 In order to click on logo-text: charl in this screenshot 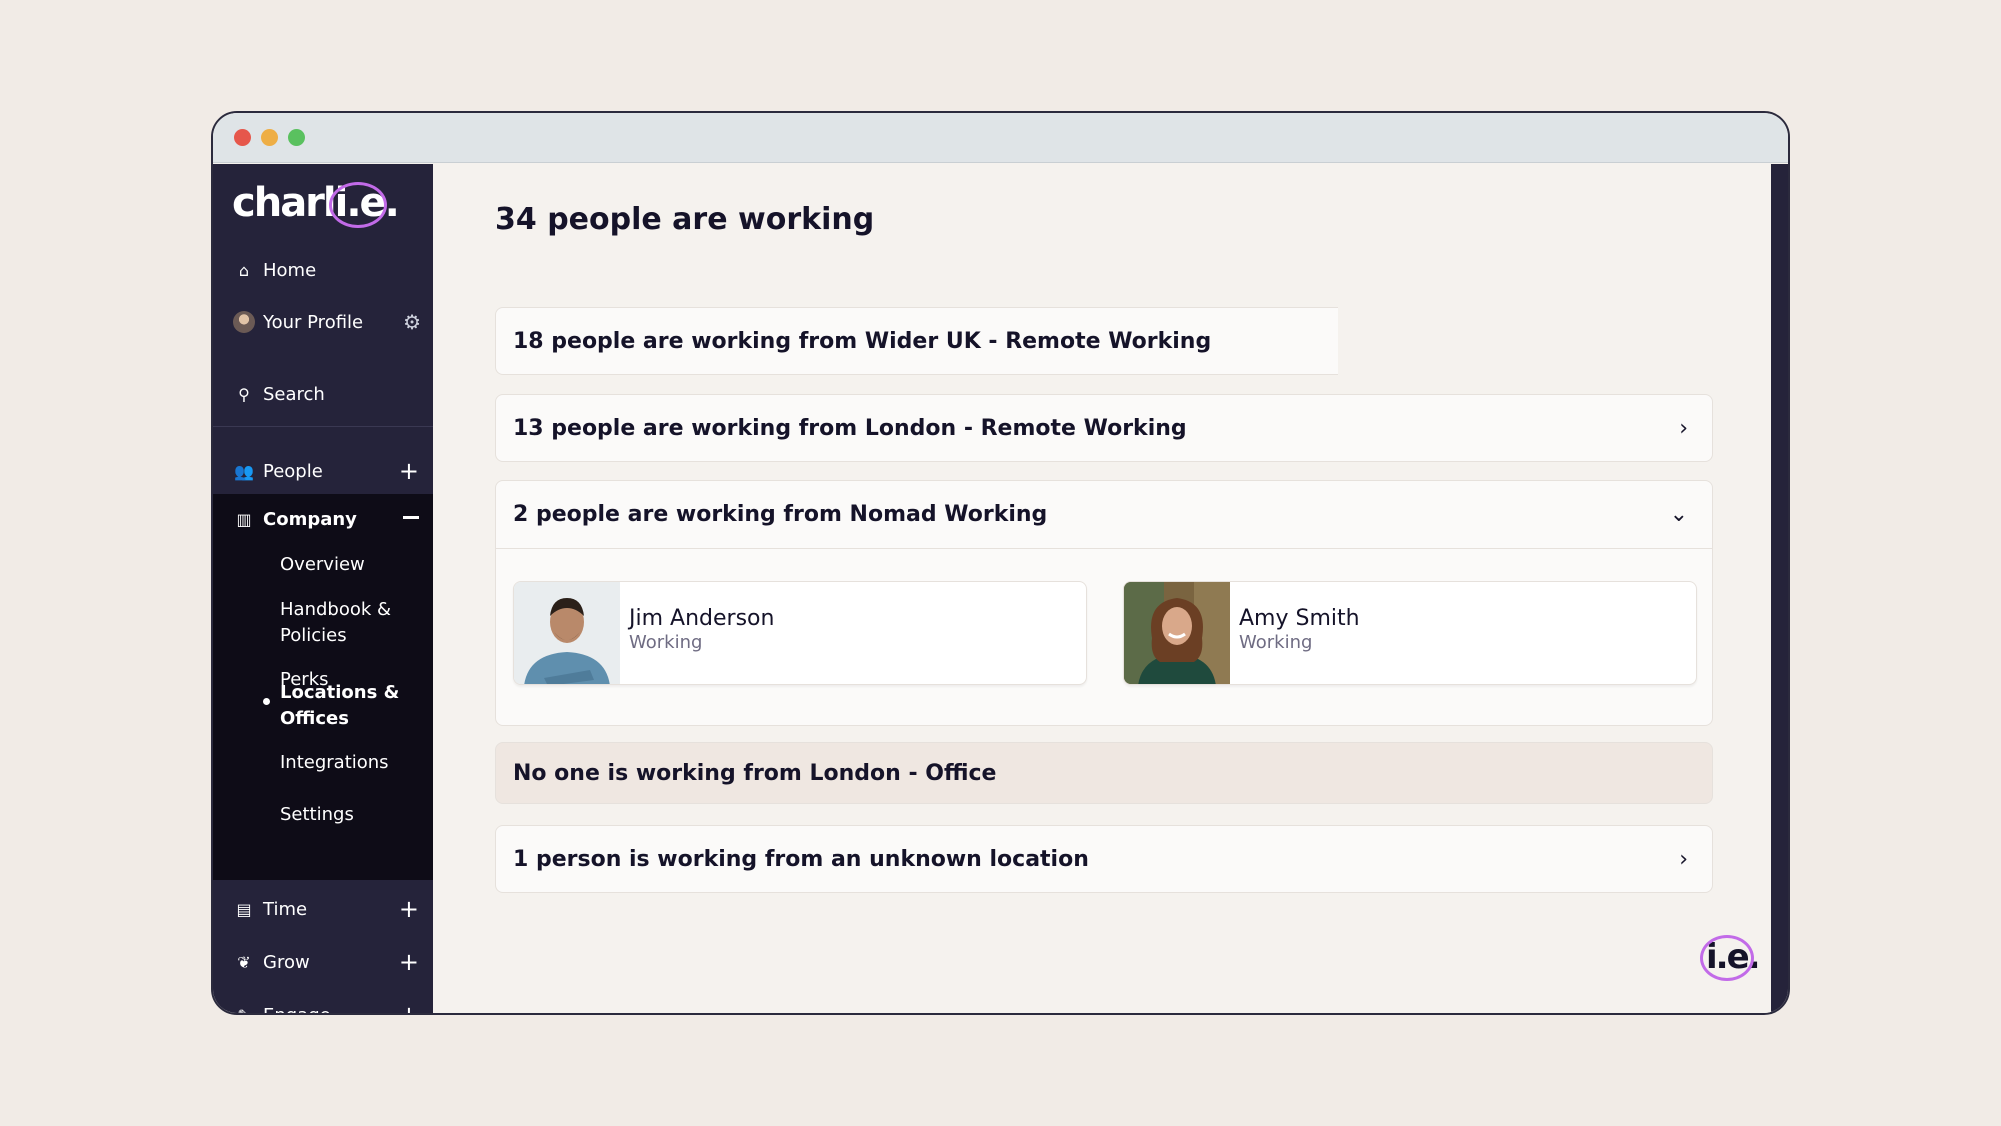, I will do `click(284, 203)`.